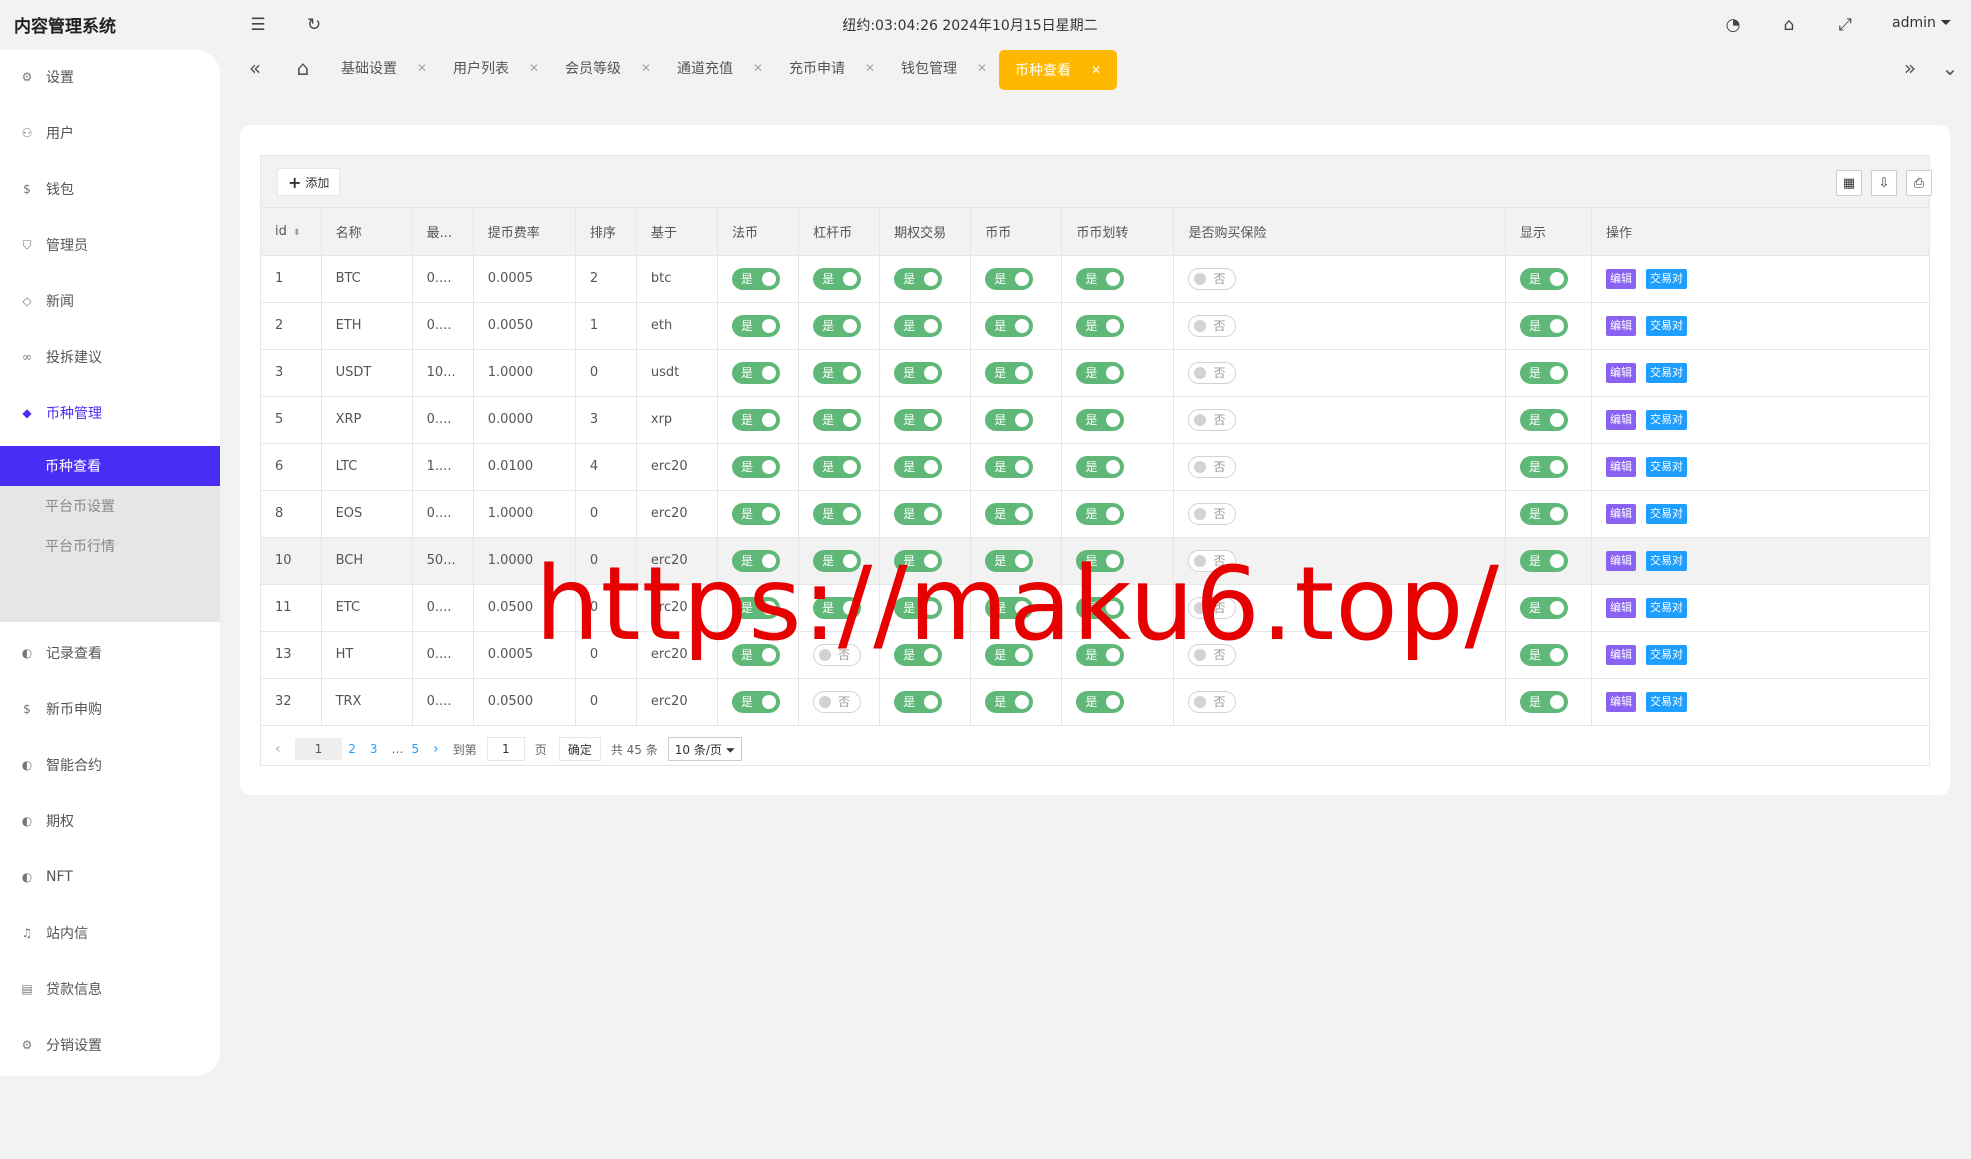 The width and height of the screenshot is (1971, 1159). What do you see at coordinates (110, 357) in the screenshot?
I see `sidebar-item-5: ∞ 投拆建议` at bounding box center [110, 357].